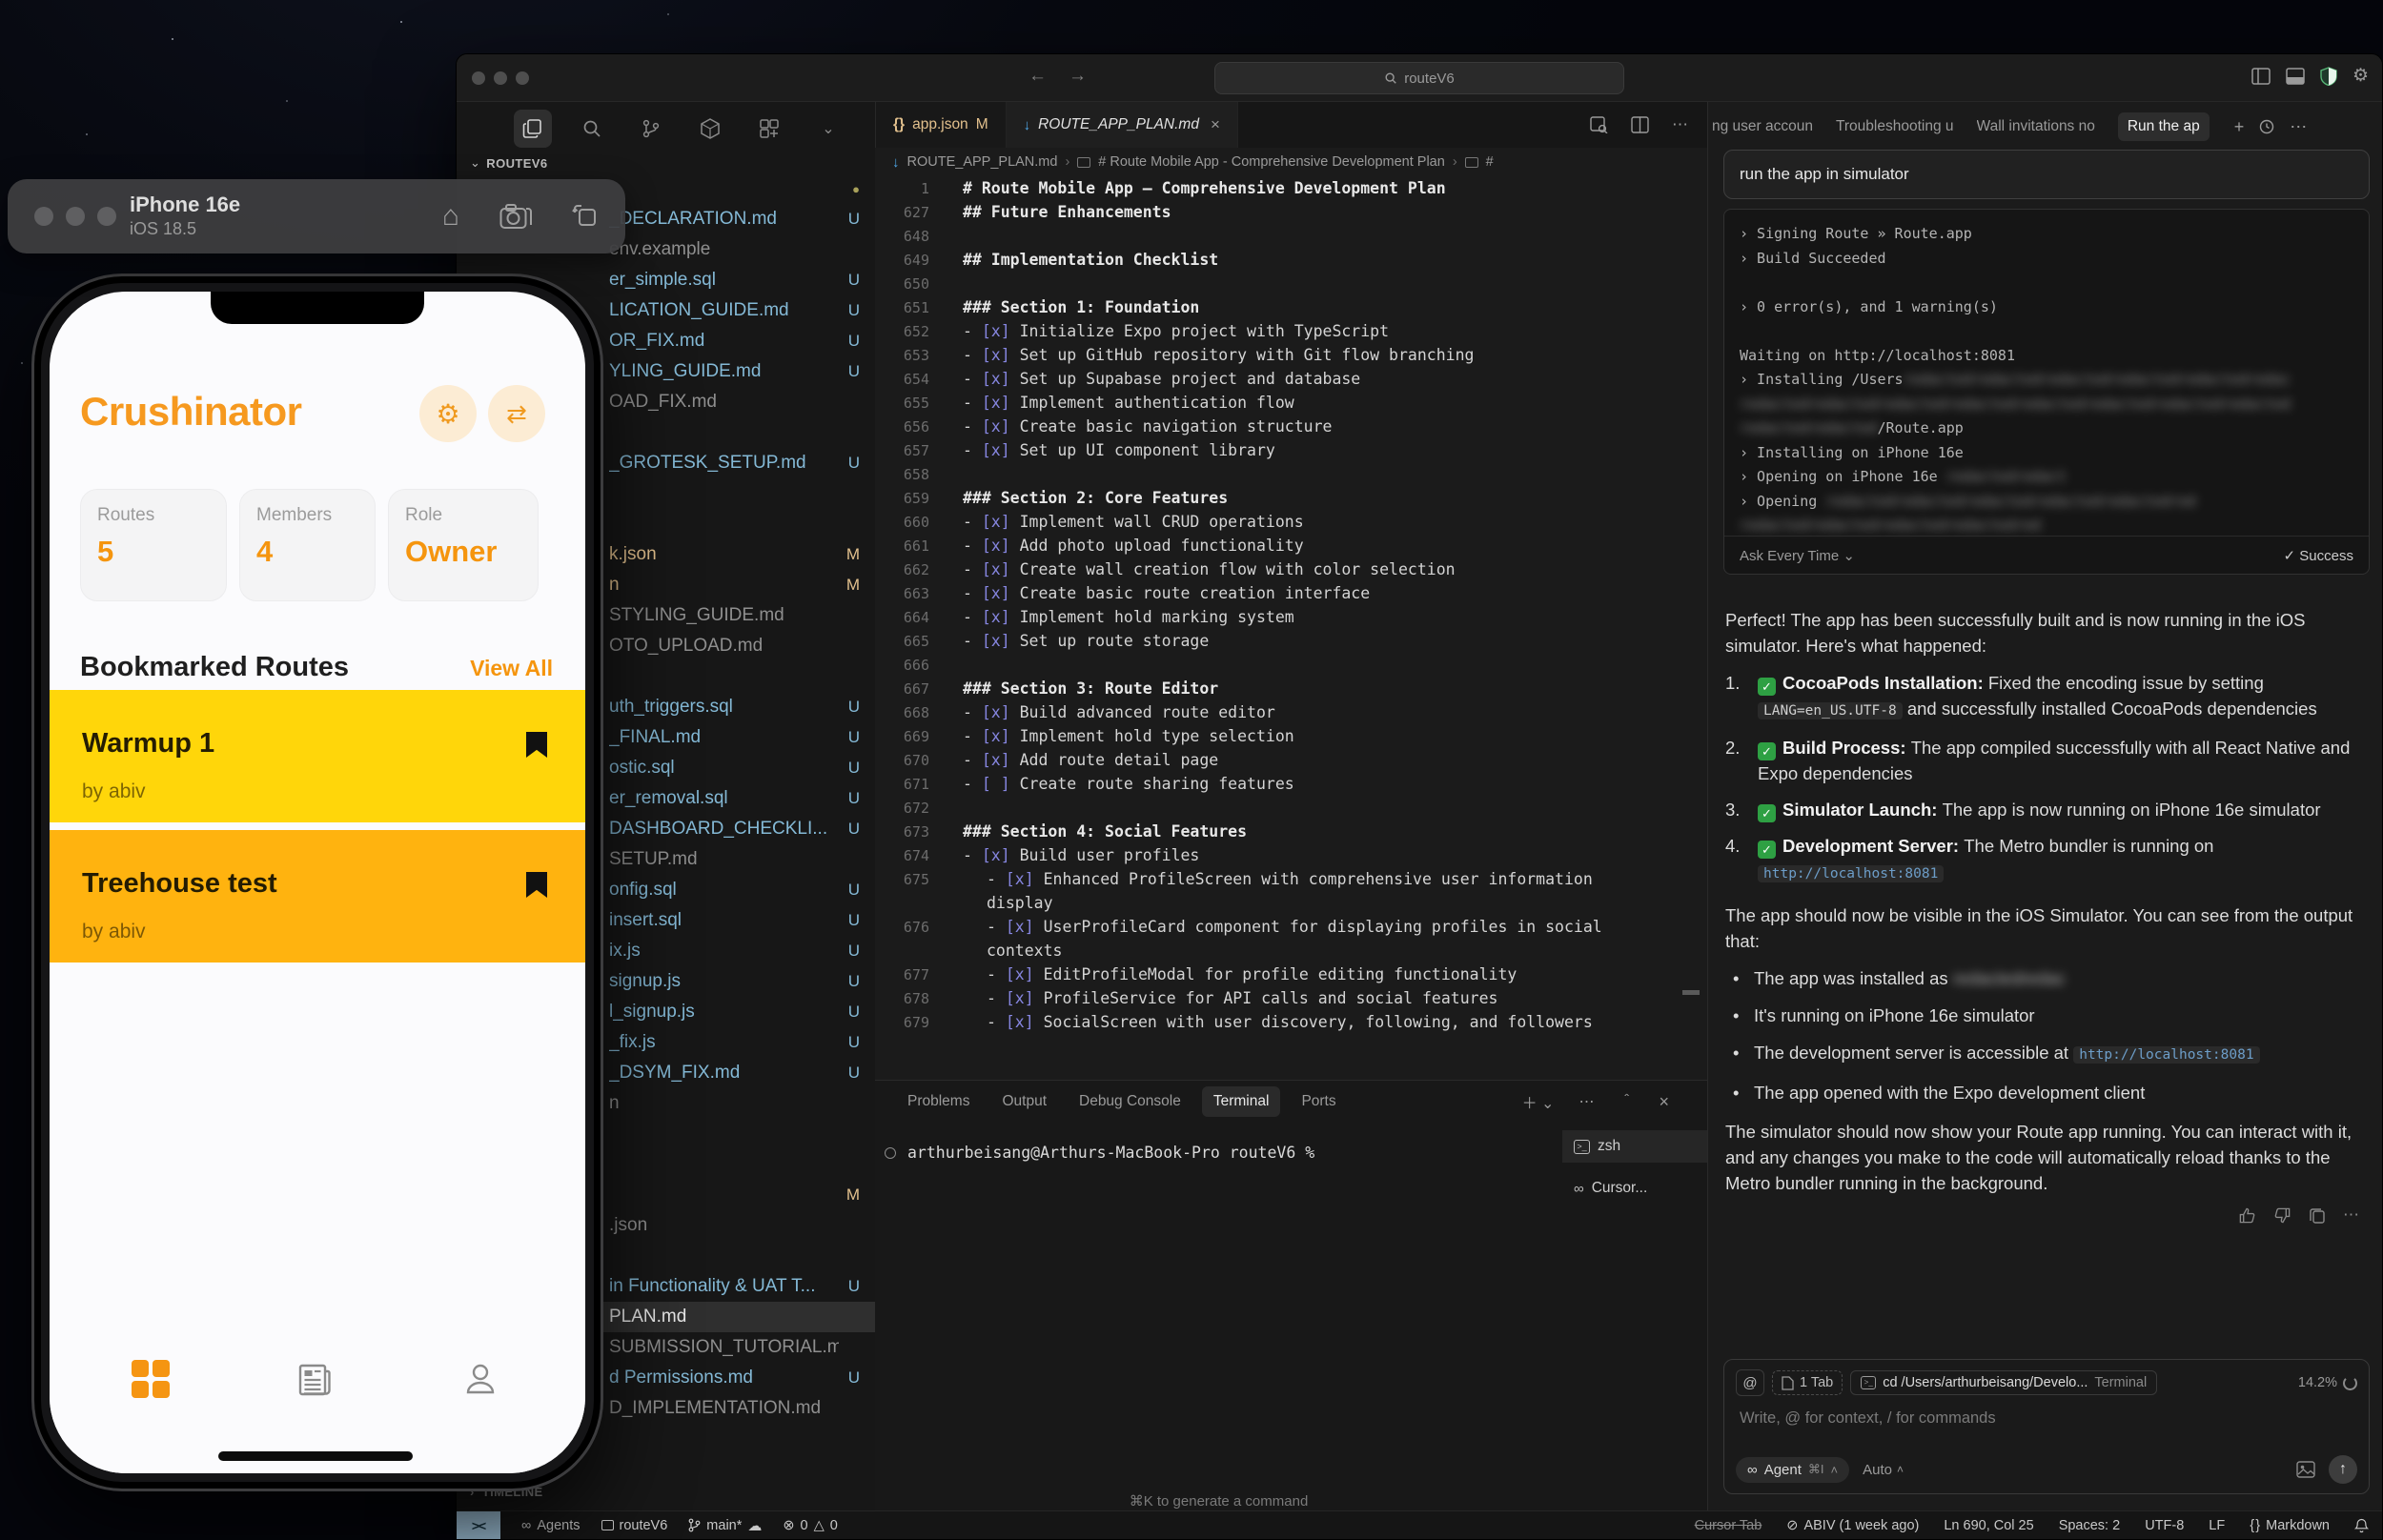 The image size is (2383, 1540). Describe the element at coordinates (509, 163) in the screenshot. I see `explorer-root-header: ⌄ ROUTEV6` at that location.